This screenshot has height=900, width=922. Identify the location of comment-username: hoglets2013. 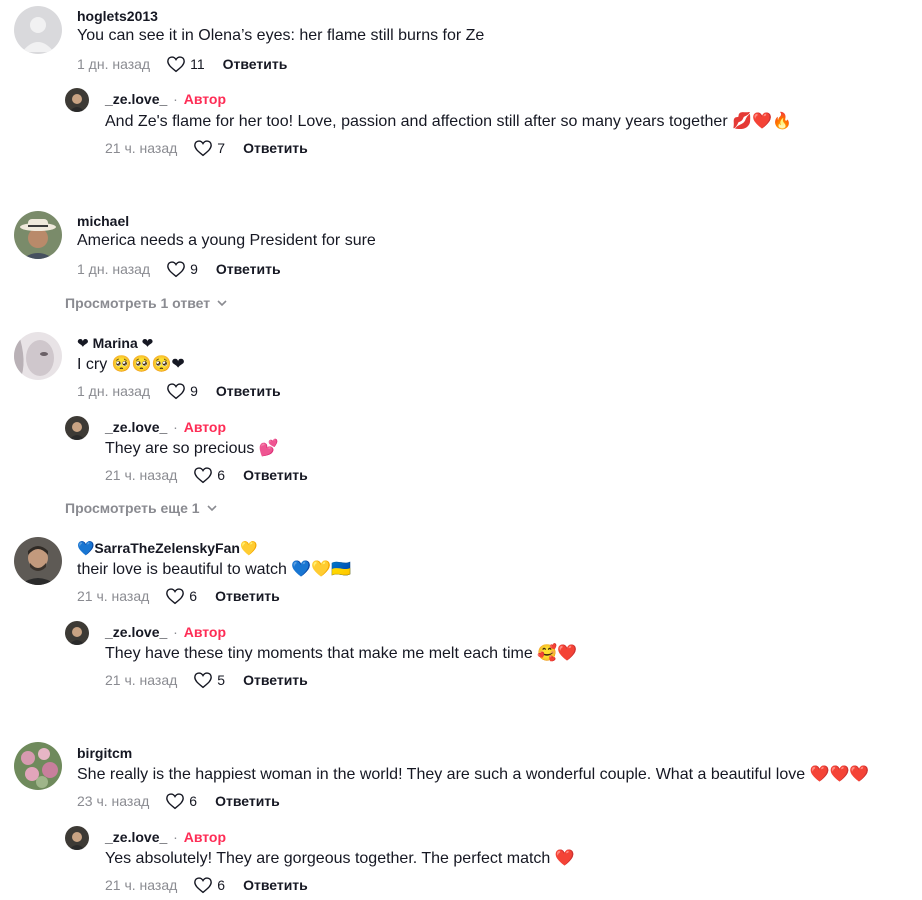
(117, 16).